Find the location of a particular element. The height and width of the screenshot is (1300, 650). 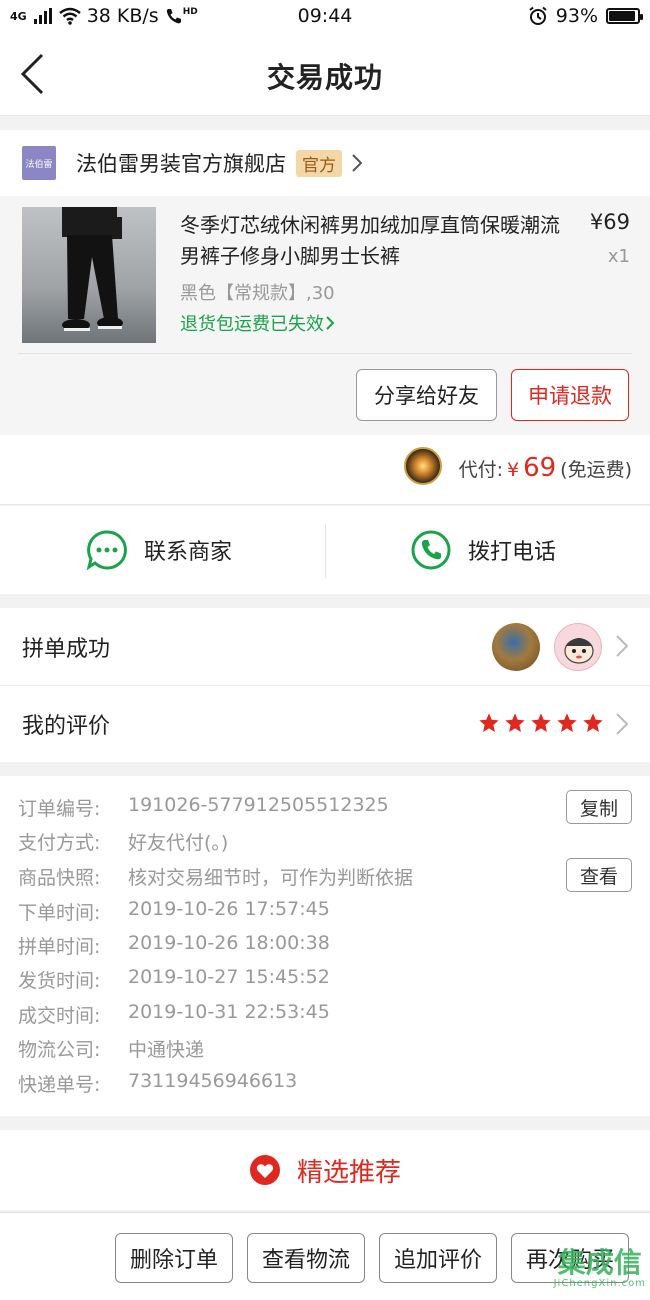

payment-row: 代付: ¥ 69 (免运费) is located at coordinates (325, 470).